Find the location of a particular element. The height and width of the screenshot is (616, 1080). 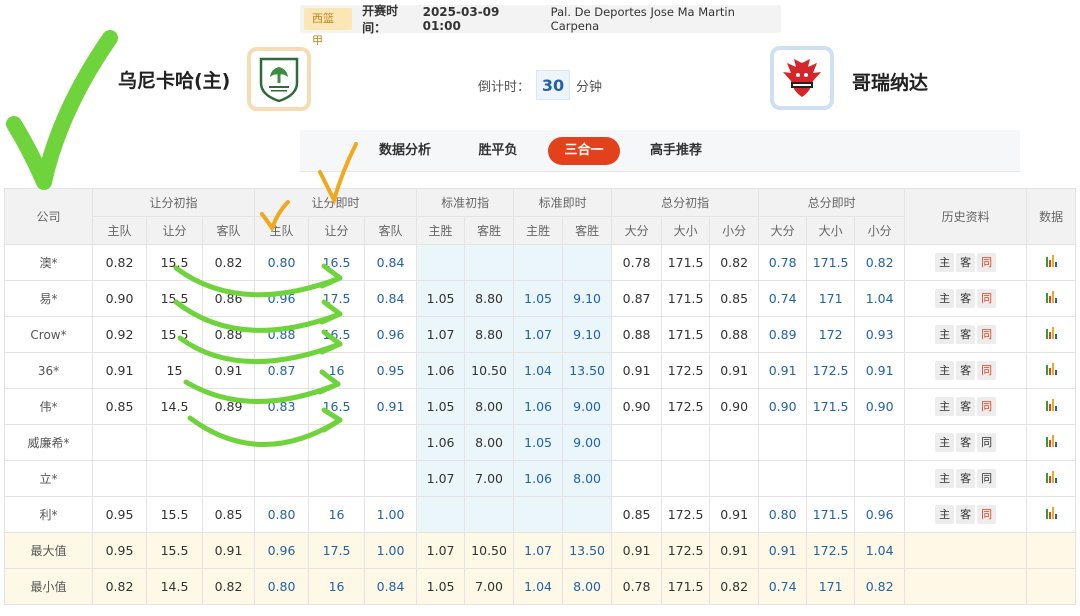

summary-cell: 1.07 is located at coordinates (441, 550).